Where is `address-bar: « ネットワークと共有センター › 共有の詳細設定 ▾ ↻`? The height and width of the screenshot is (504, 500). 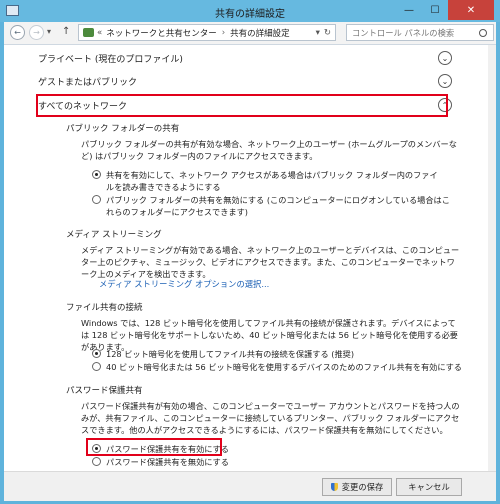
address-bar: « ネットワークと共有センター › 共有の詳細設定 ▾ ↻ is located at coordinates (207, 32).